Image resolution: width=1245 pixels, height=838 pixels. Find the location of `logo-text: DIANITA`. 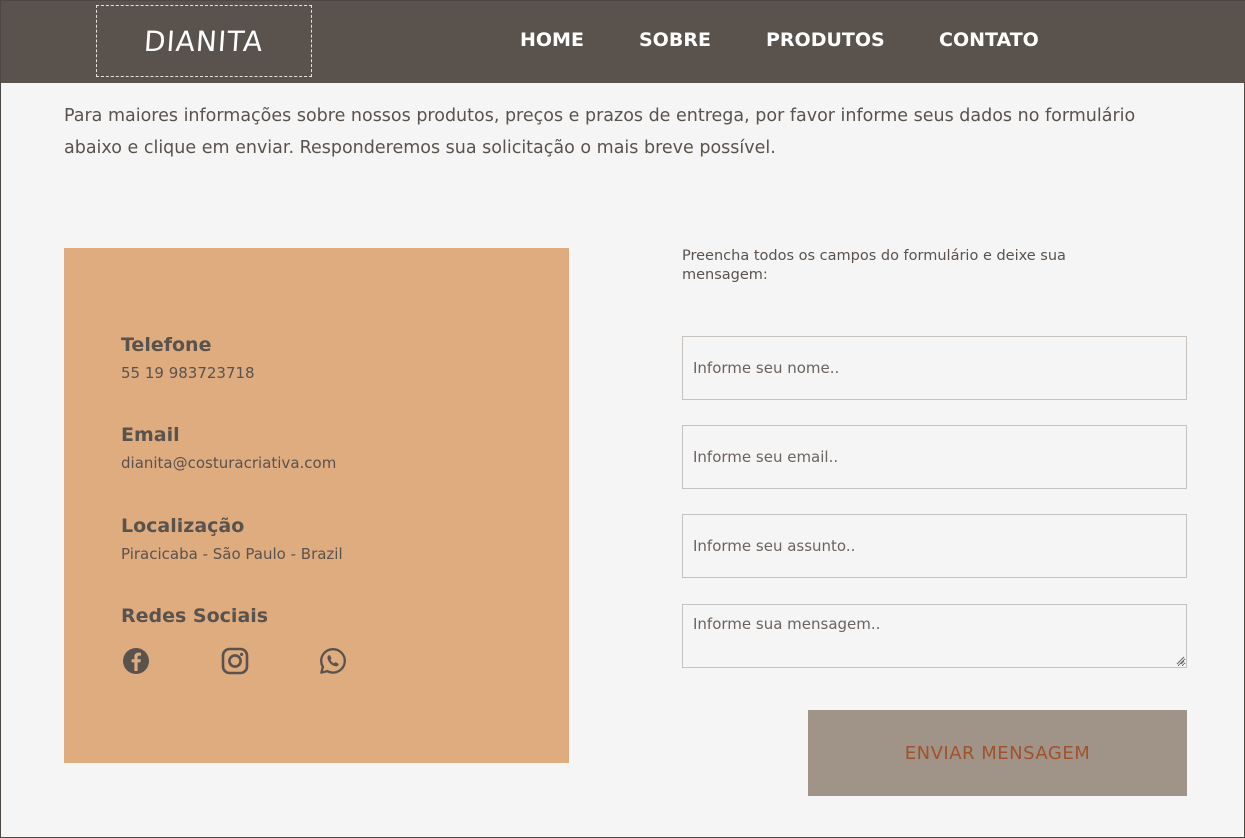

logo-text: DIANITA is located at coordinates (204, 41).